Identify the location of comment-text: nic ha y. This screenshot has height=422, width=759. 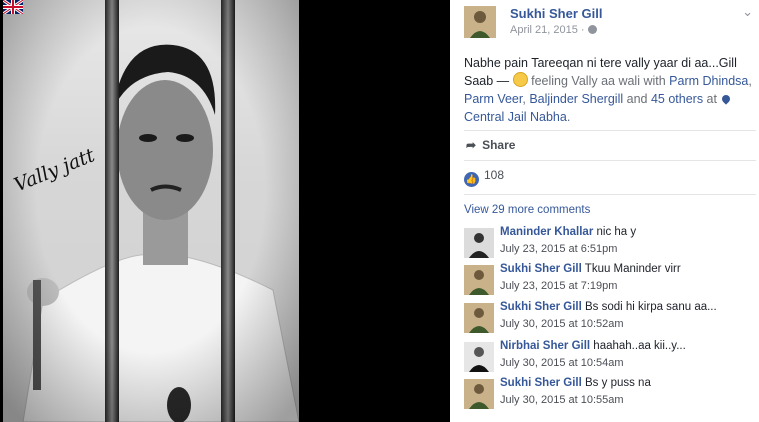
(615, 232).